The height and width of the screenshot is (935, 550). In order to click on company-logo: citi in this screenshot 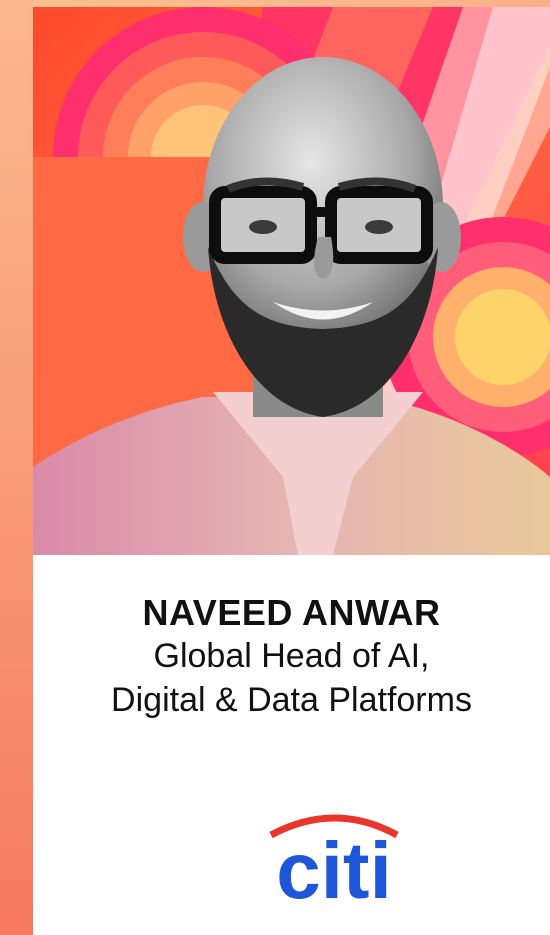, I will do `click(291, 861)`.